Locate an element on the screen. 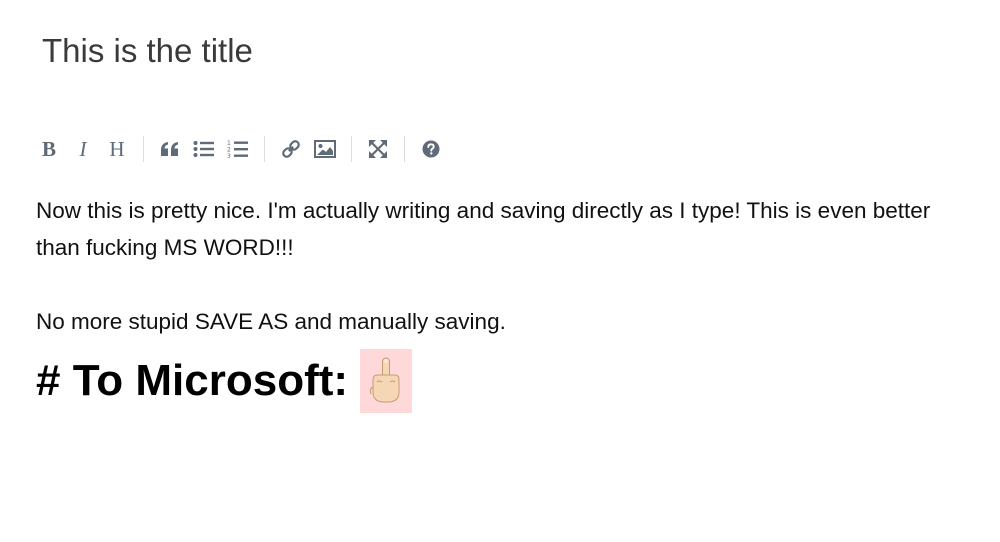 The image size is (1000, 542). link-icon is located at coordinates (291, 149).